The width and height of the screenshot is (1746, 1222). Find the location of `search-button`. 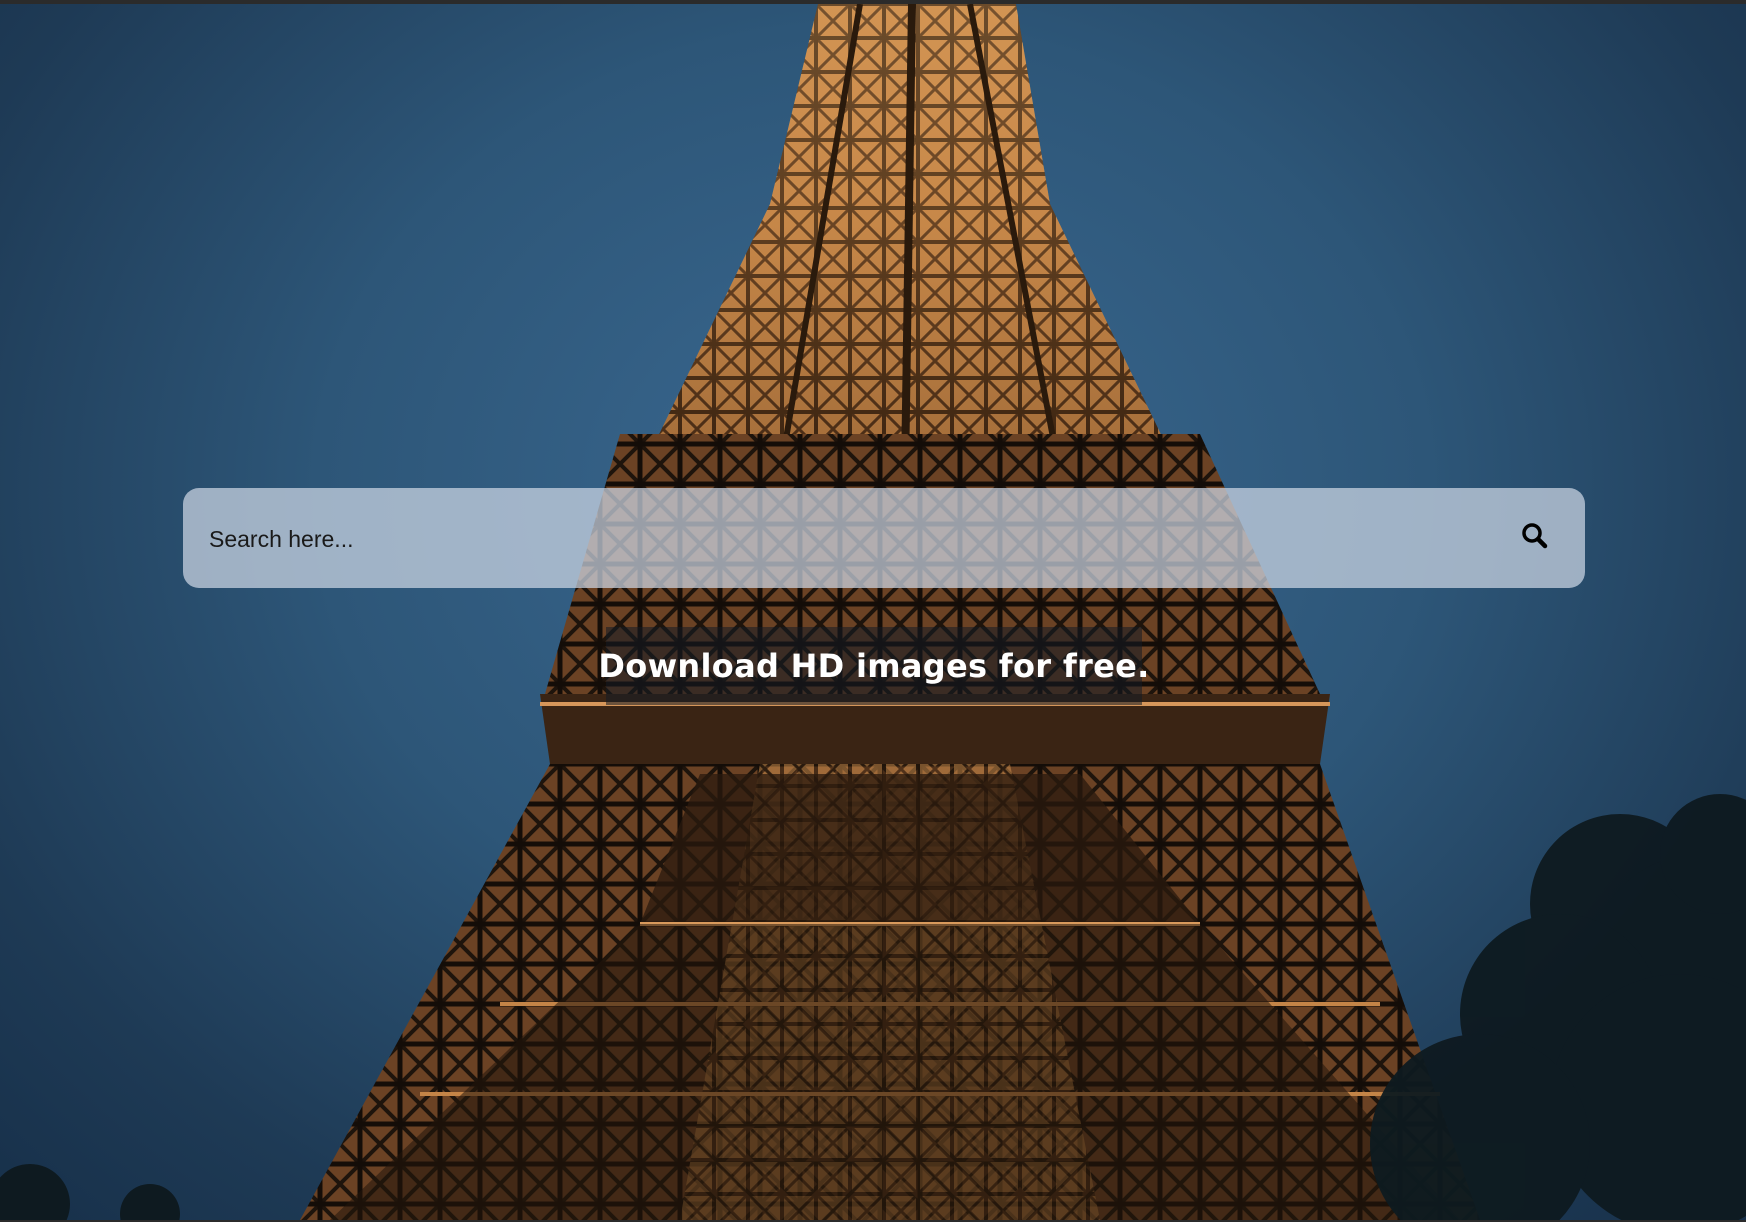

search-button is located at coordinates (1535, 536).